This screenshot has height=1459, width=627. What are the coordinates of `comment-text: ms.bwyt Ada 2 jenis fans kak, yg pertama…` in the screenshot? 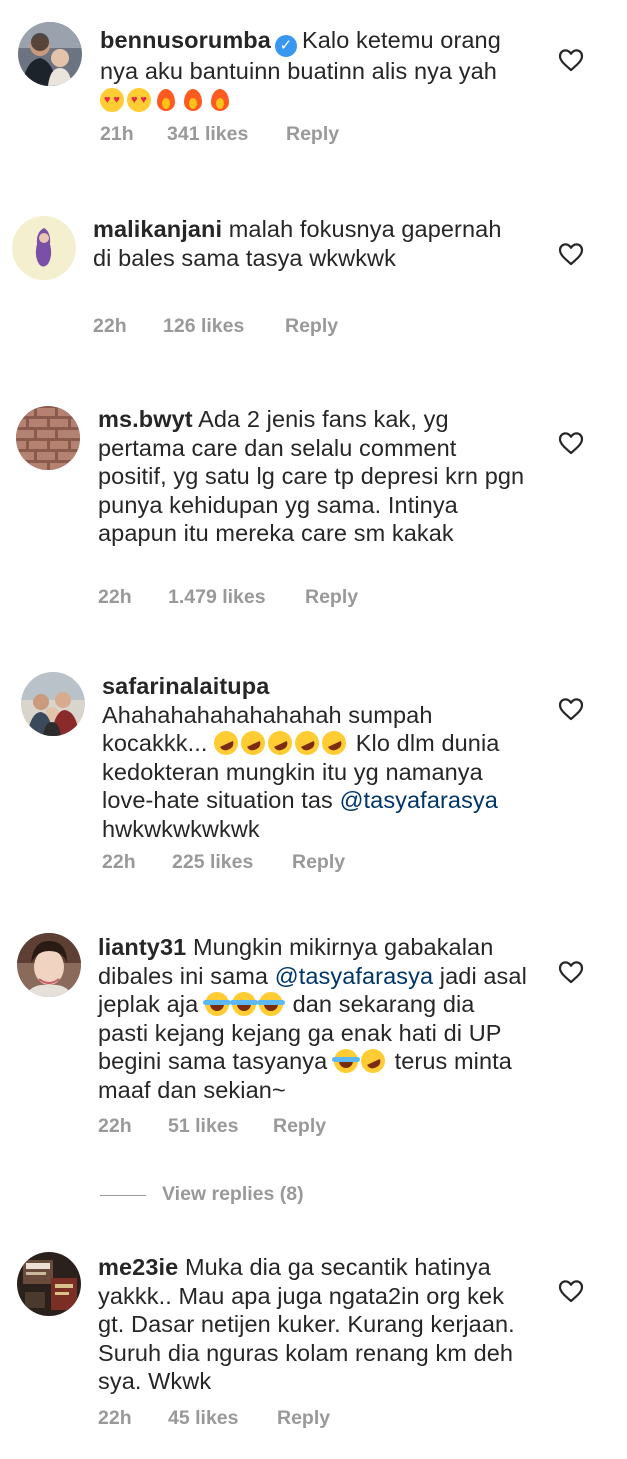 It's located at (313, 476).